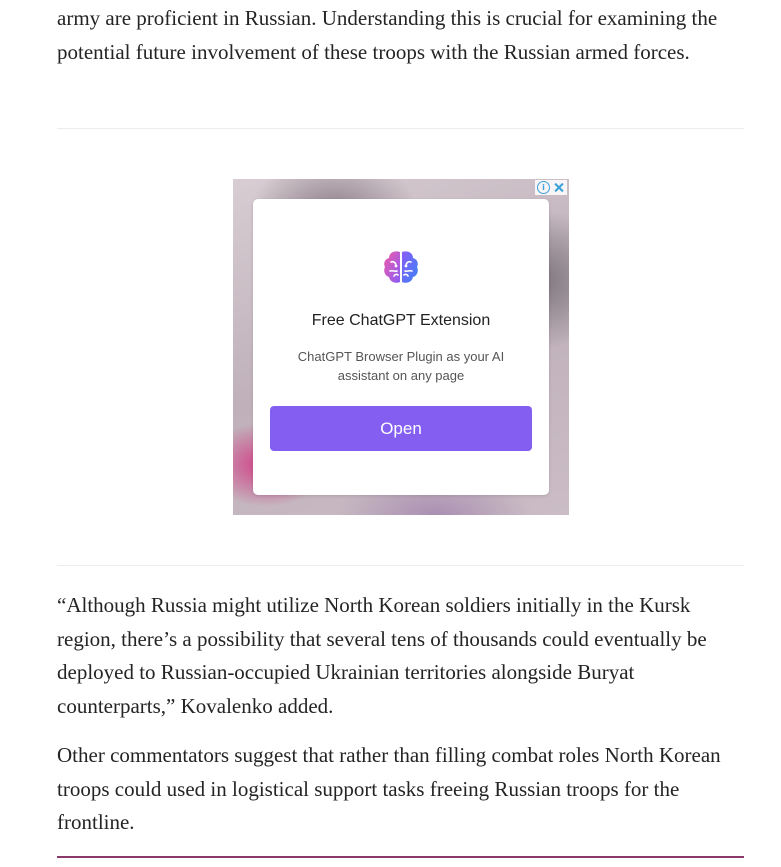 The image size is (781, 867). What do you see at coordinates (400, 857) in the screenshot?
I see `accent-rule` at bounding box center [400, 857].